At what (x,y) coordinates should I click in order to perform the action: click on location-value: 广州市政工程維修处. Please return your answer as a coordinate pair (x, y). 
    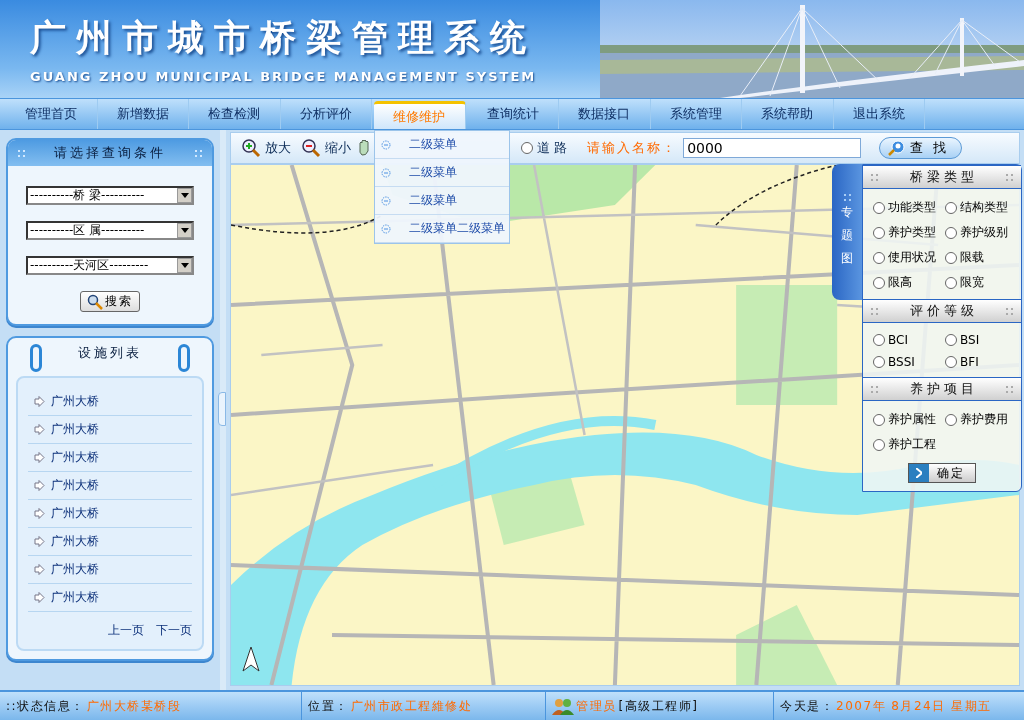
    Looking at the image, I should click on (411, 706).